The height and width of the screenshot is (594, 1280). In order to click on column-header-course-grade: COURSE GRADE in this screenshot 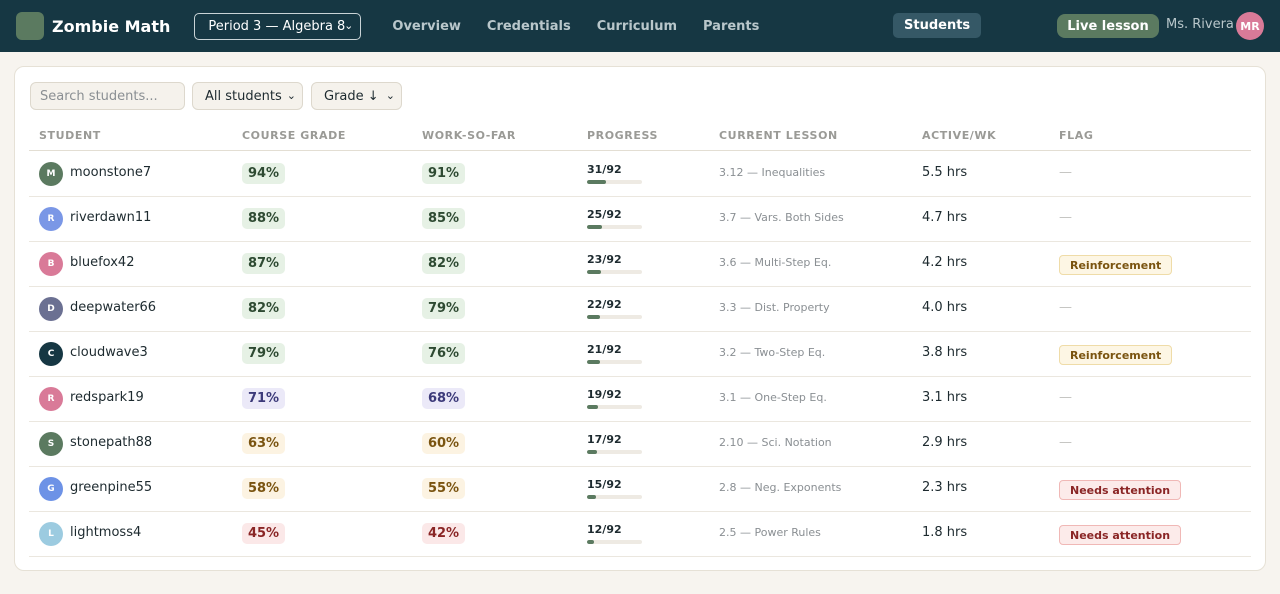, I will do `click(294, 135)`.